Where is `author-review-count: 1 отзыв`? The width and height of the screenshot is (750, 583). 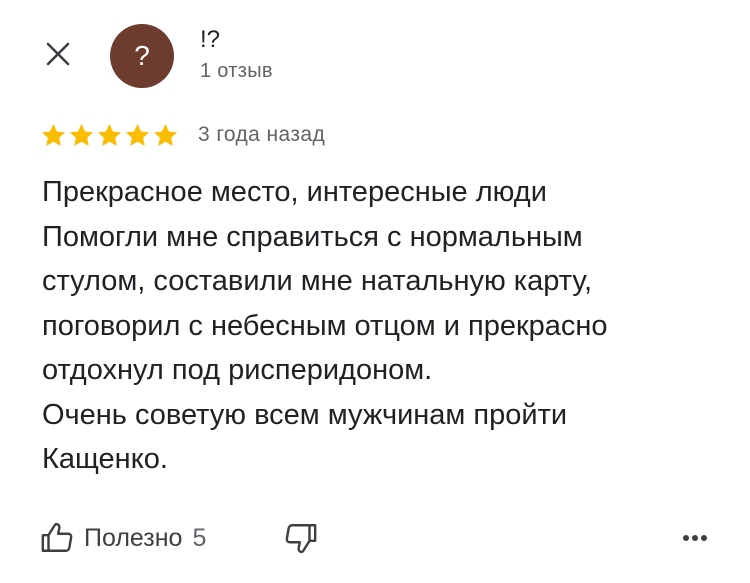 author-review-count: 1 отзыв is located at coordinates (236, 71).